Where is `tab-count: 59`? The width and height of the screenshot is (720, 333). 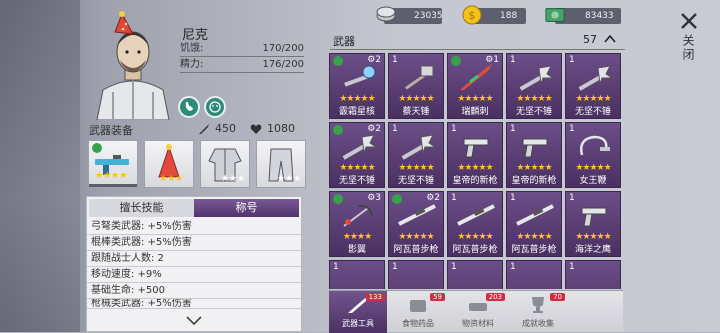 tab-count: 59 is located at coordinates (437, 297).